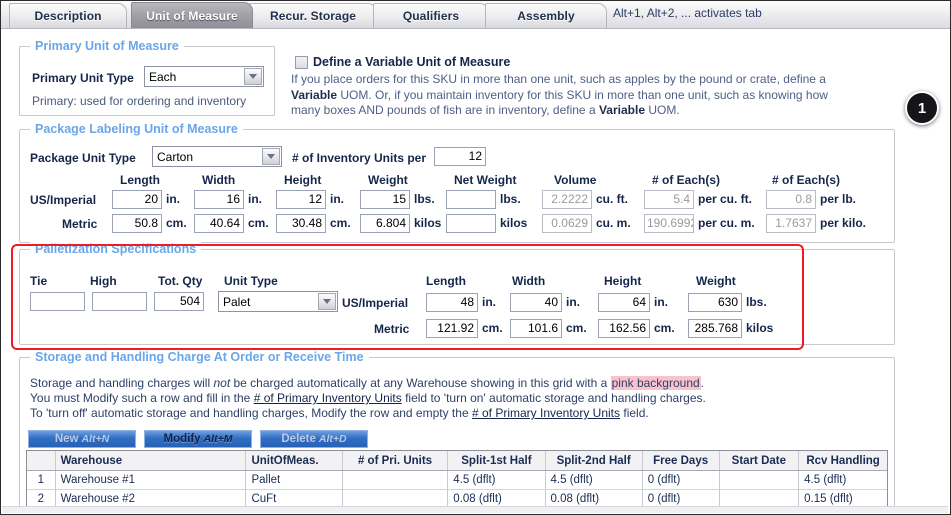  Describe the element at coordinates (485, 180) in the screenshot. I see `col-header-net-weight: Net Weight` at that location.